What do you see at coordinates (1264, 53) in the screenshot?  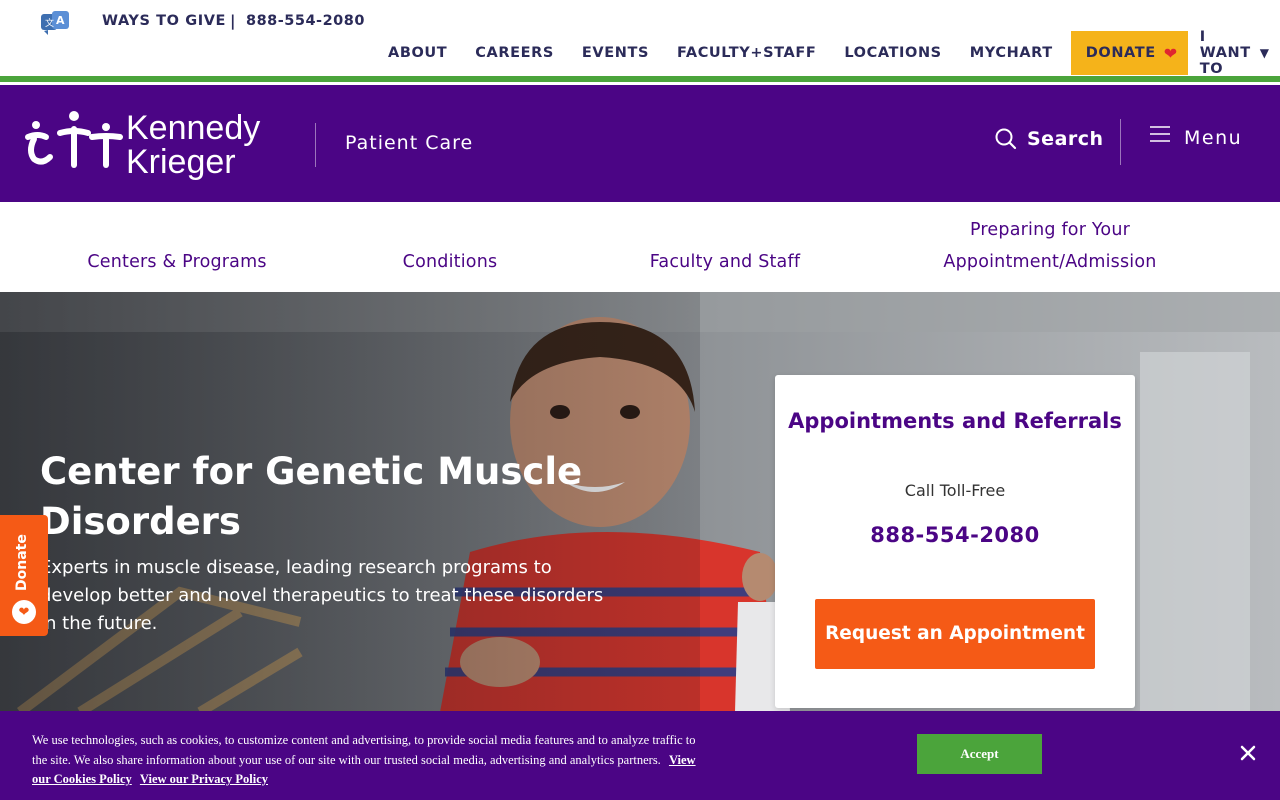 I see `caret-down-icon: ▼` at bounding box center [1264, 53].